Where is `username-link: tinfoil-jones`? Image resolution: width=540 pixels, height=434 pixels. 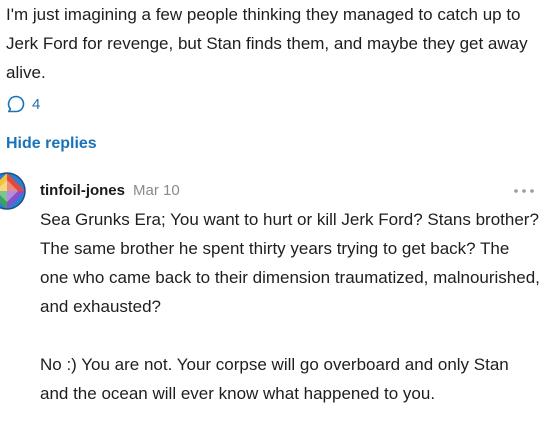 username-link: tinfoil-jones is located at coordinates (82, 190).